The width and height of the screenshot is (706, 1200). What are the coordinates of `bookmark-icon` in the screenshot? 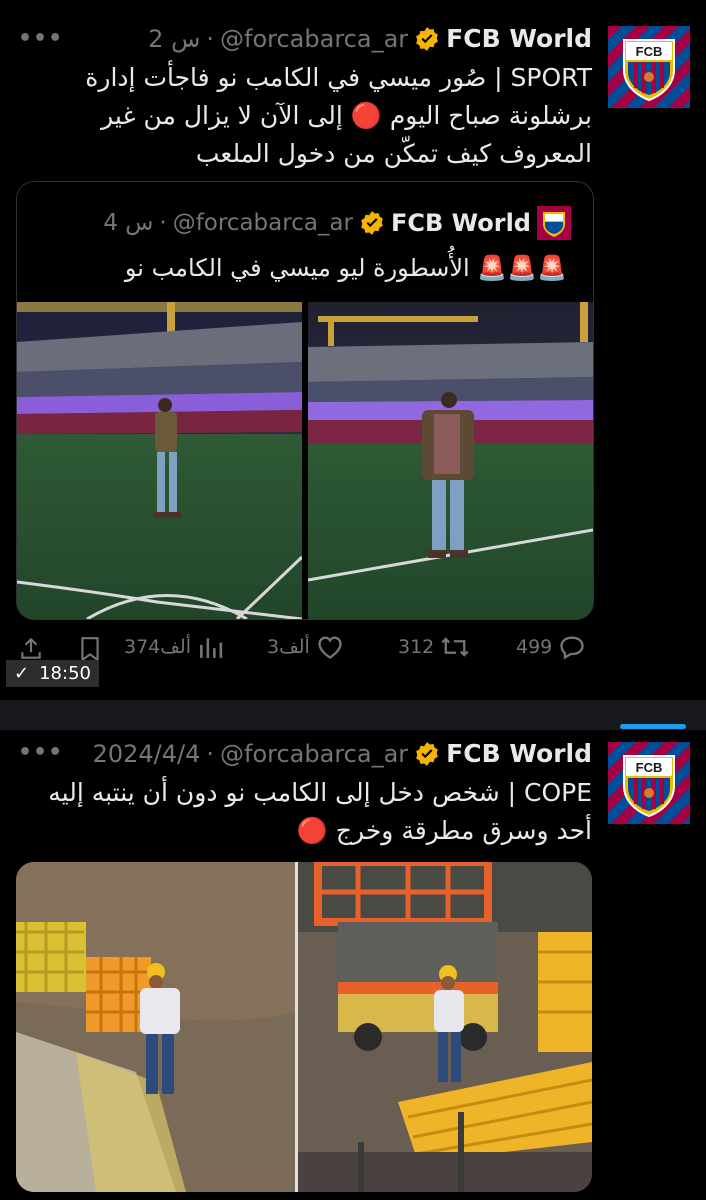 It's located at (90, 649).